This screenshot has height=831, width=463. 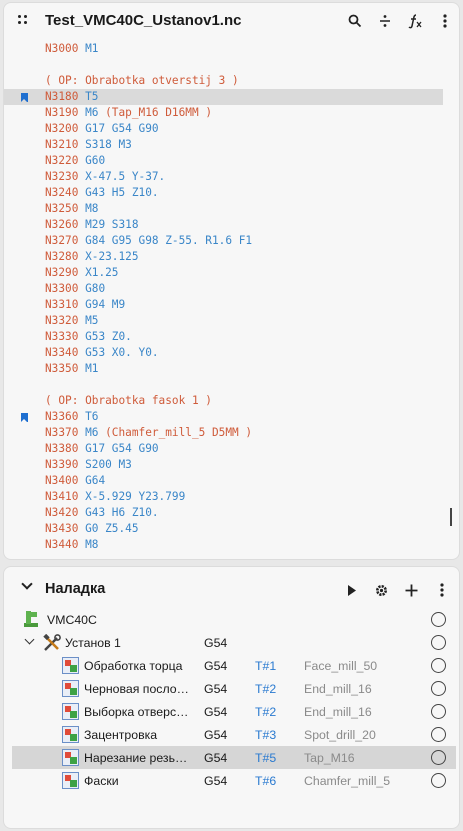 What do you see at coordinates (231, 225) in the screenshot?
I see `code-line: N3260 M29 S318` at bounding box center [231, 225].